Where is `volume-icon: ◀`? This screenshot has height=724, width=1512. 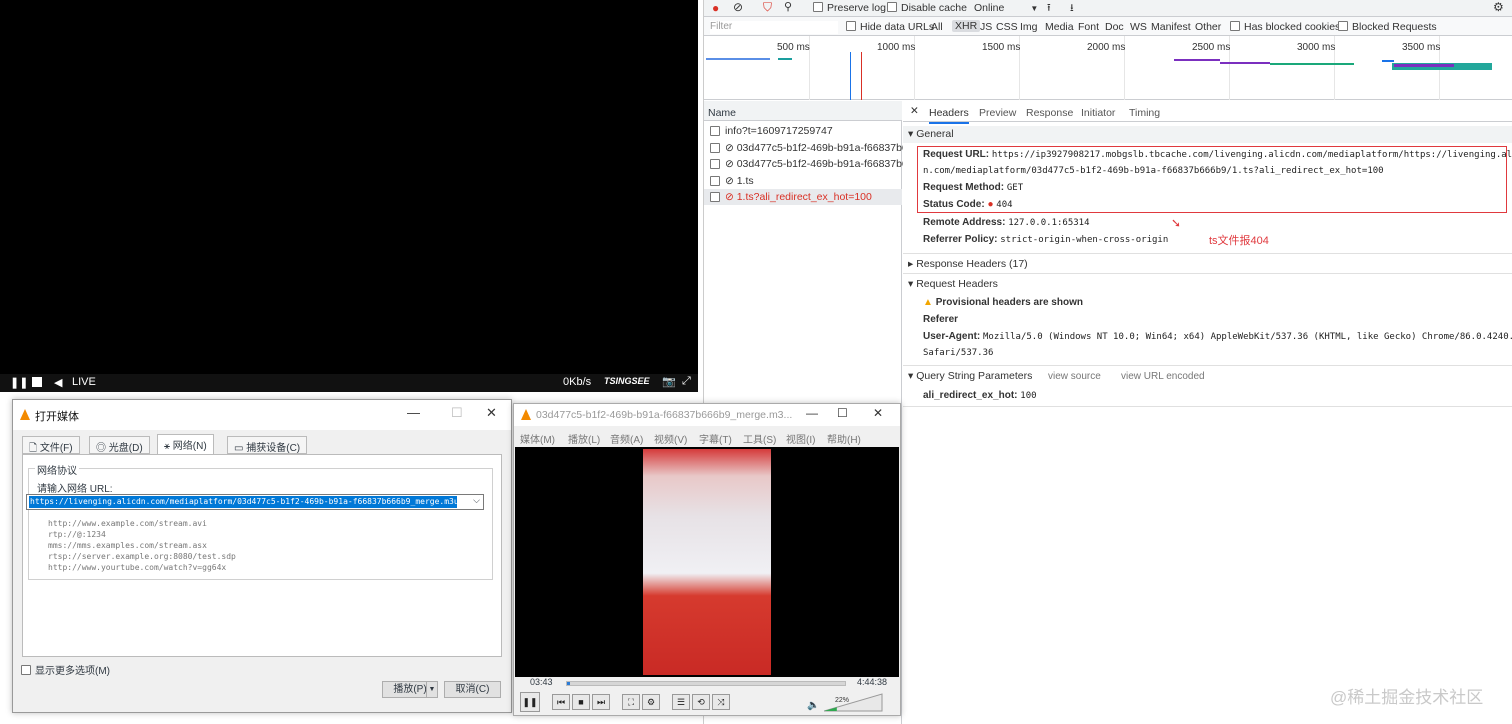
volume-icon: ◀ is located at coordinates (58, 382).